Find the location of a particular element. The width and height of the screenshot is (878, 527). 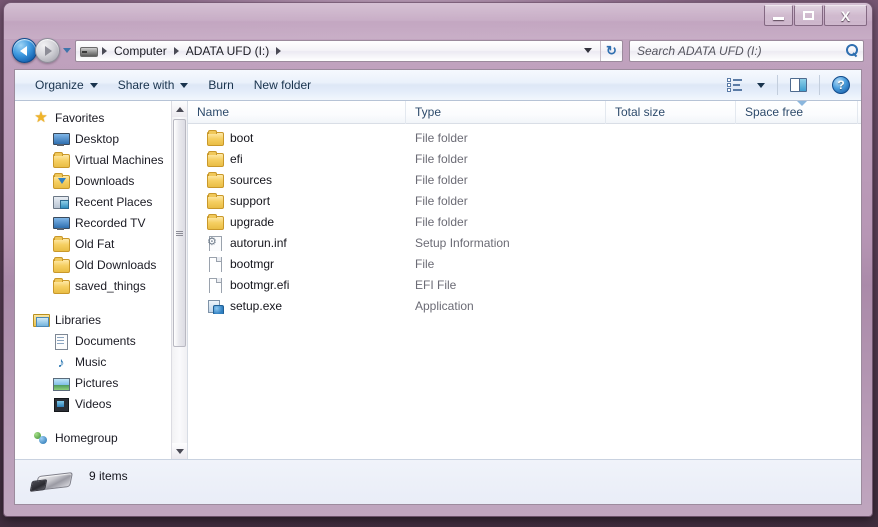

help-button: ? is located at coordinates (841, 85).